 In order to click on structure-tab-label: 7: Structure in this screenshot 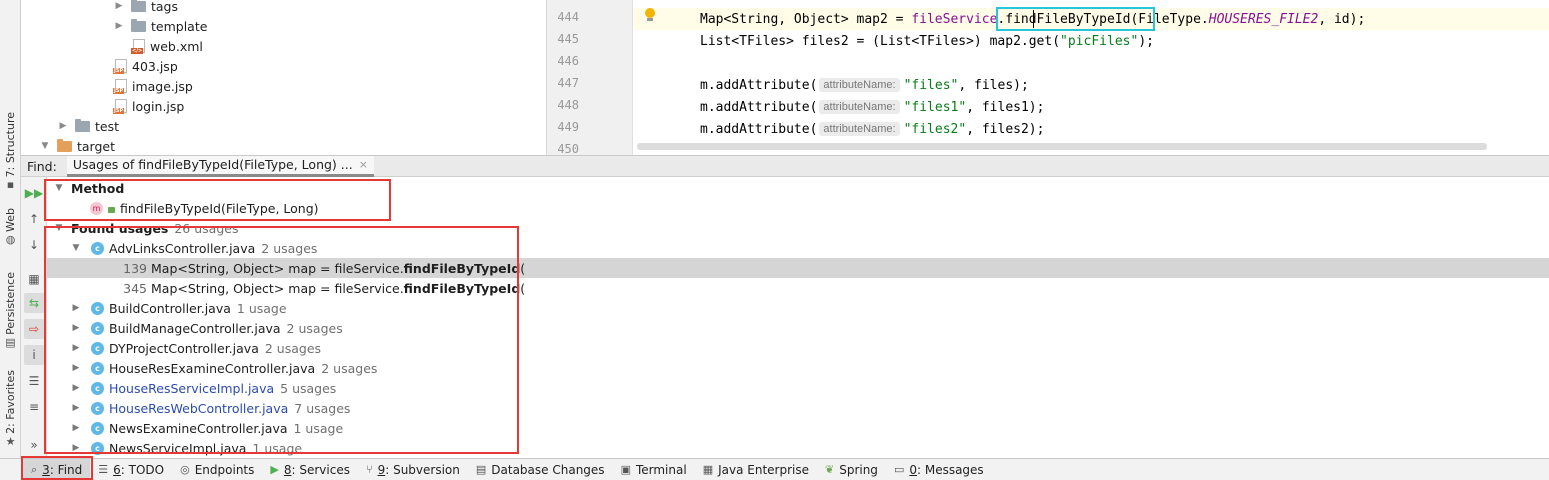, I will do `click(10, 145)`.